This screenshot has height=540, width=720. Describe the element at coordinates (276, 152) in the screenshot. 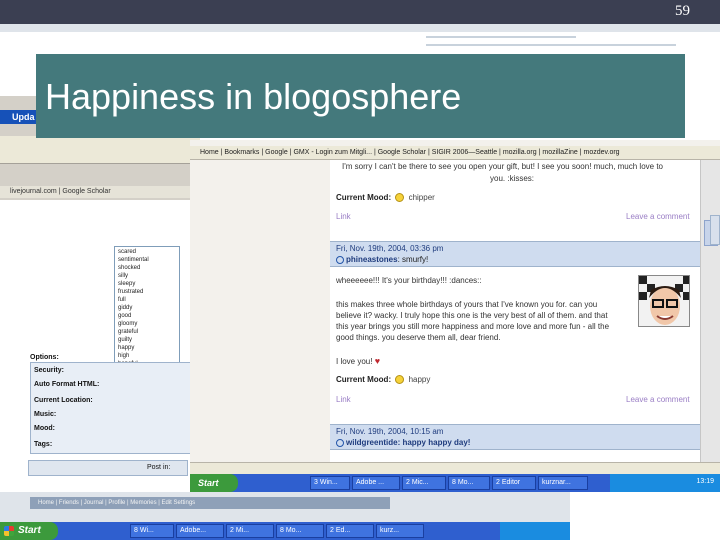

I see `bookmark-link: Google` at that location.